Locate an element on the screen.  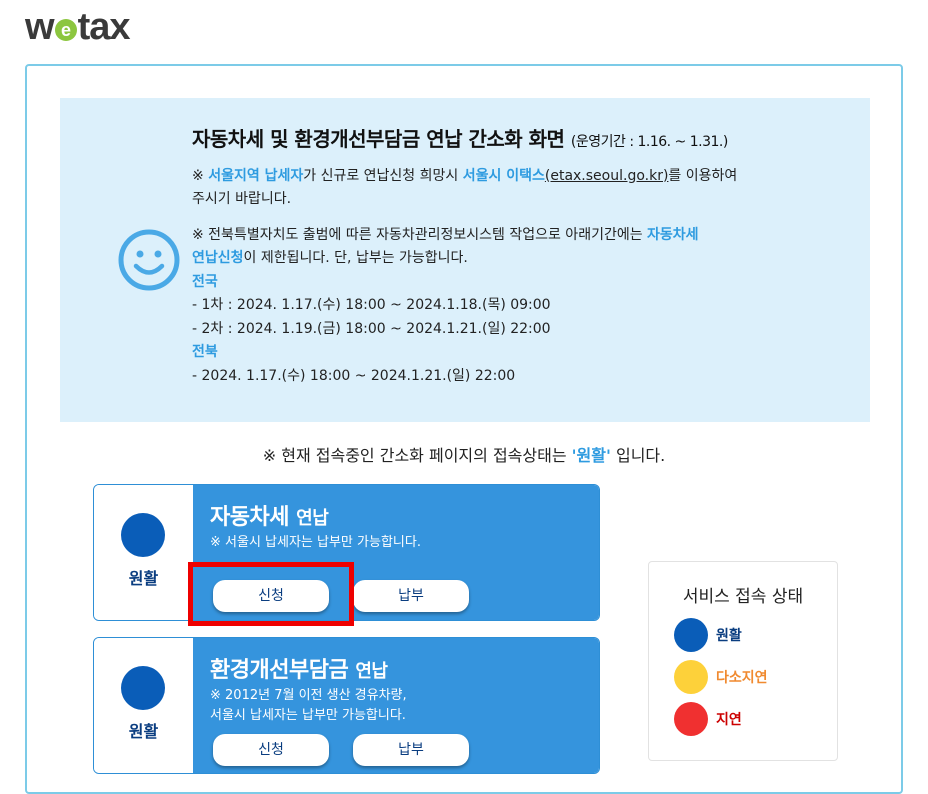
env-charge-status-label: 원활 is located at coordinates (143, 731).